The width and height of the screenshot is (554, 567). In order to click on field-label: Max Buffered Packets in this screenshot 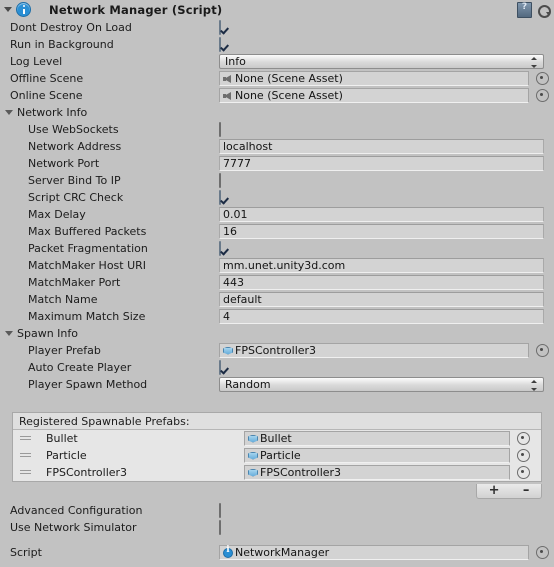, I will do `click(87, 231)`.